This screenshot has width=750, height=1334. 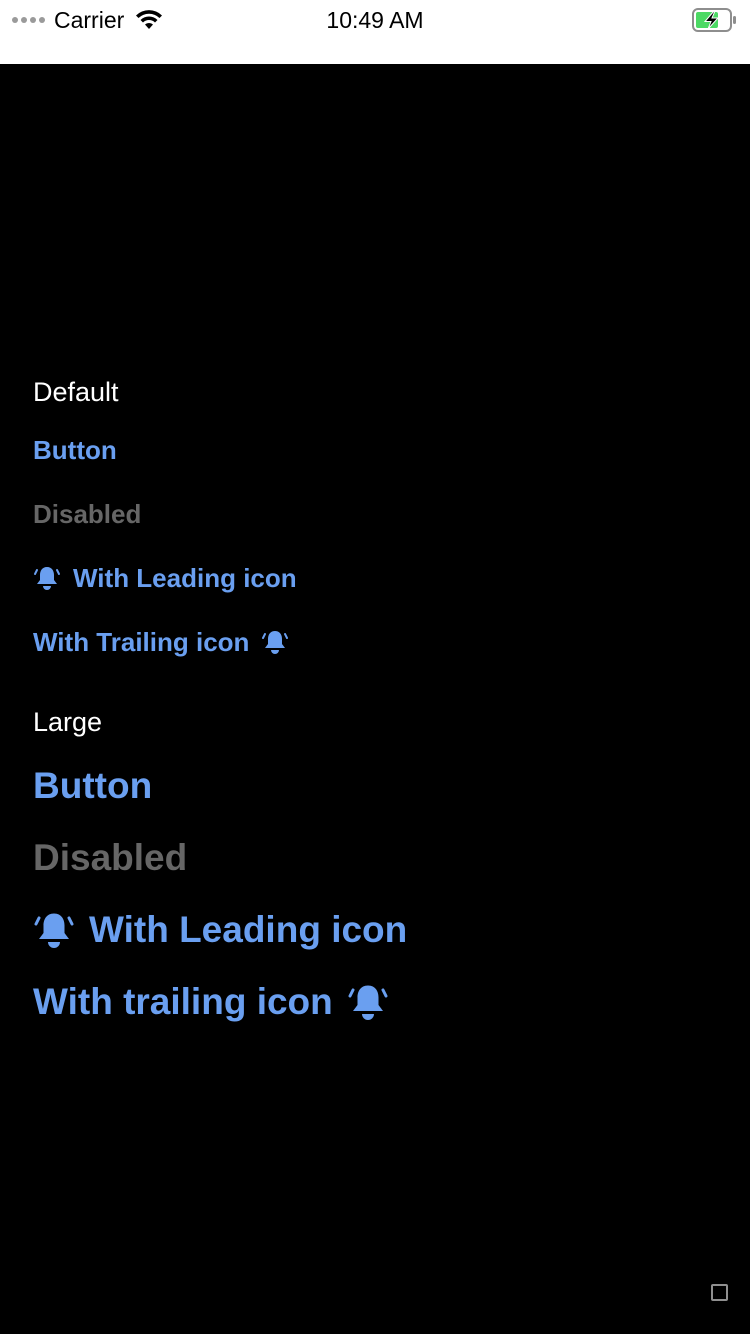 What do you see at coordinates (714, 20) in the screenshot?
I see `battery-charging-icon` at bounding box center [714, 20].